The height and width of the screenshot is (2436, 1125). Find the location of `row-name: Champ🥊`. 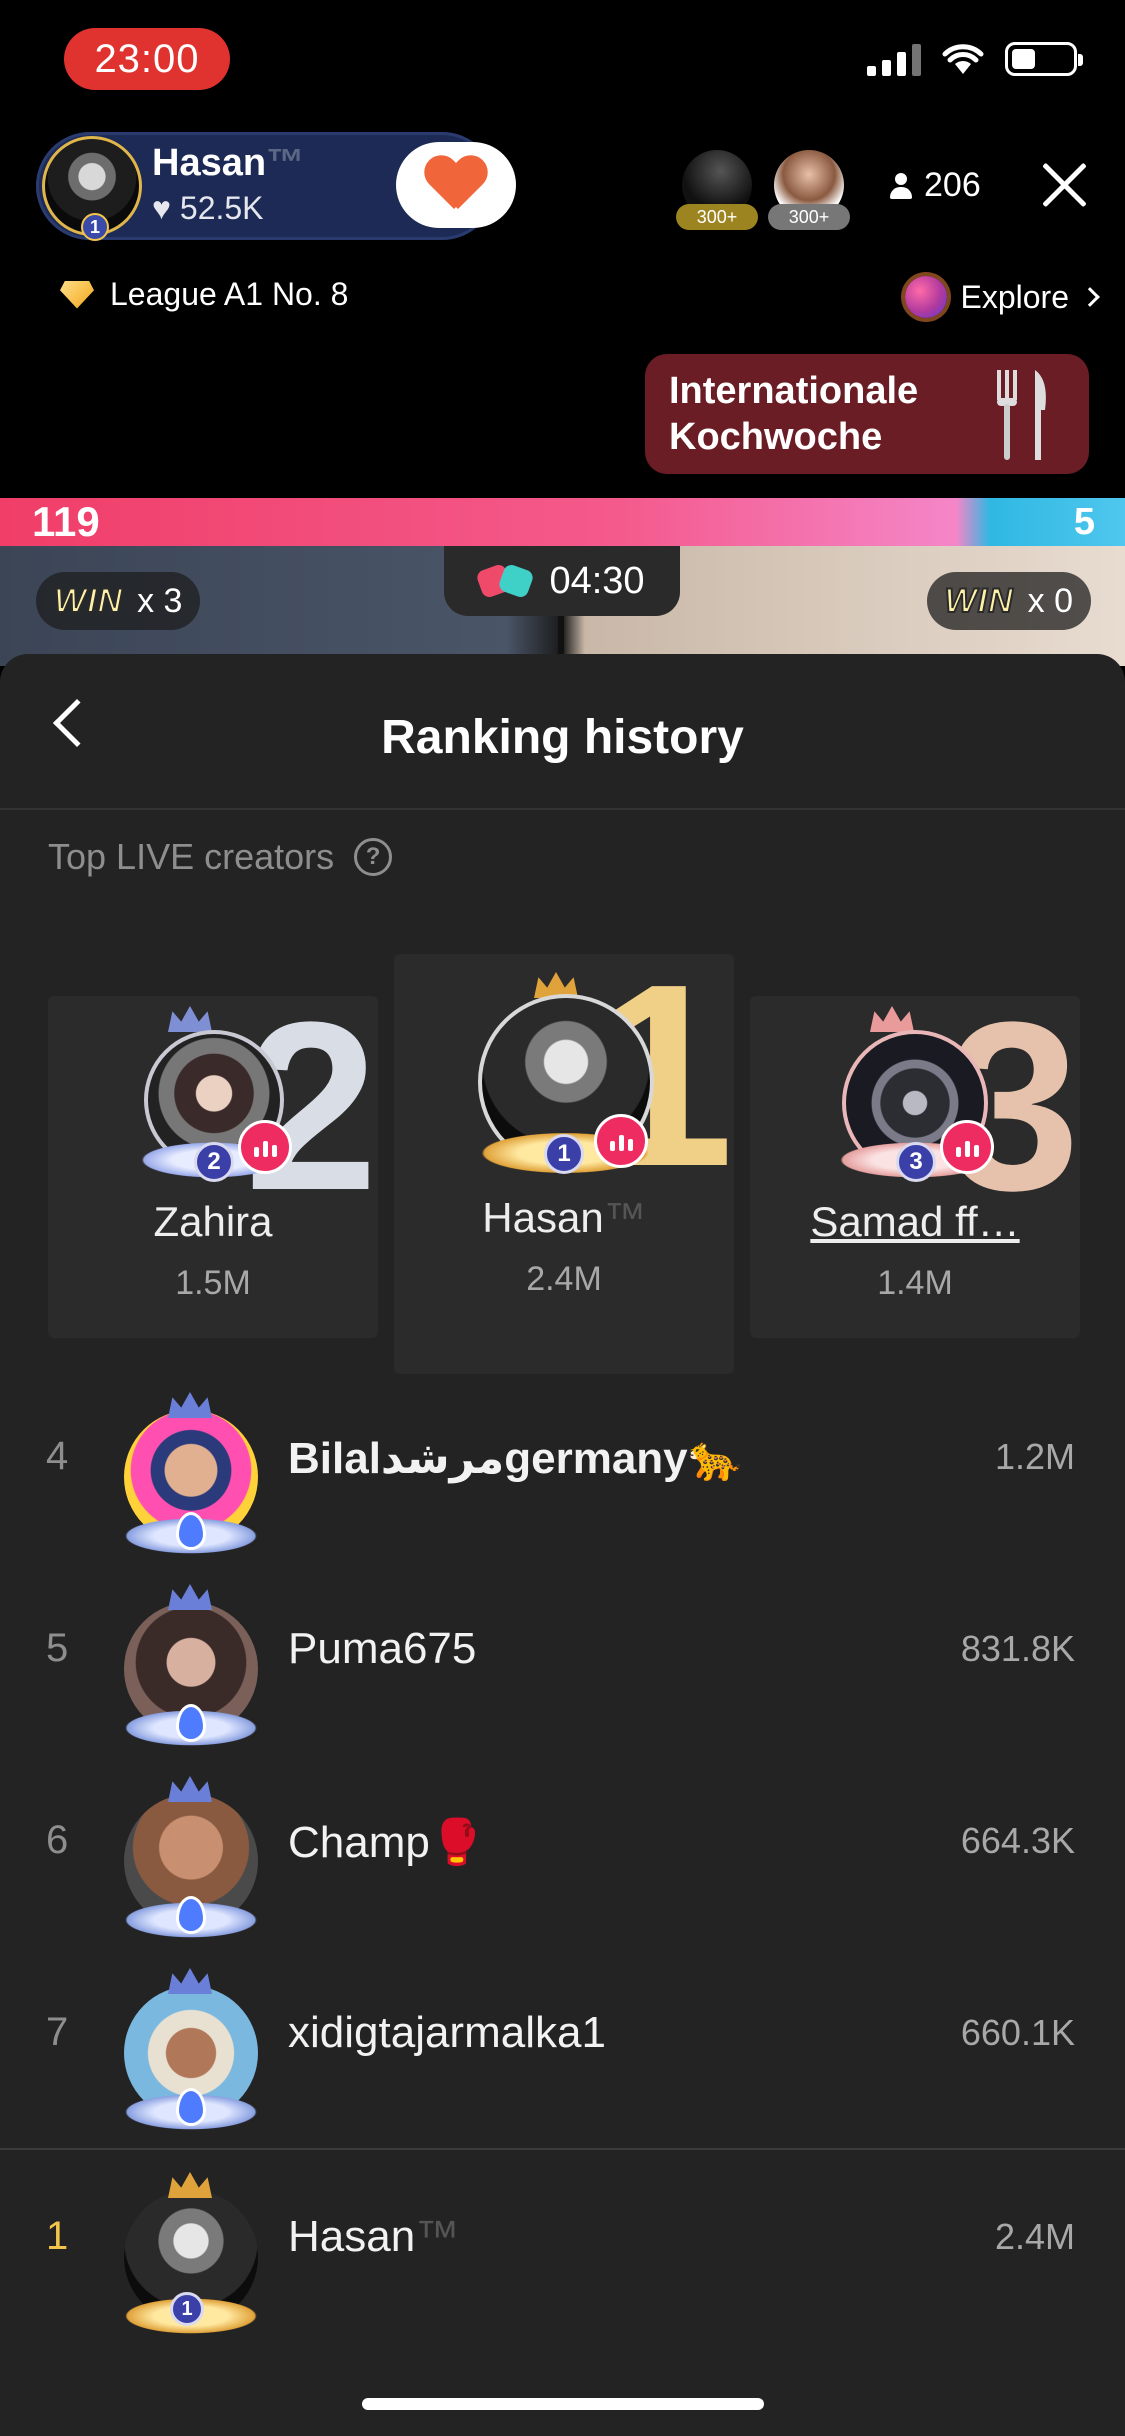

row-name: Champ🥊 is located at coordinates (386, 1842).